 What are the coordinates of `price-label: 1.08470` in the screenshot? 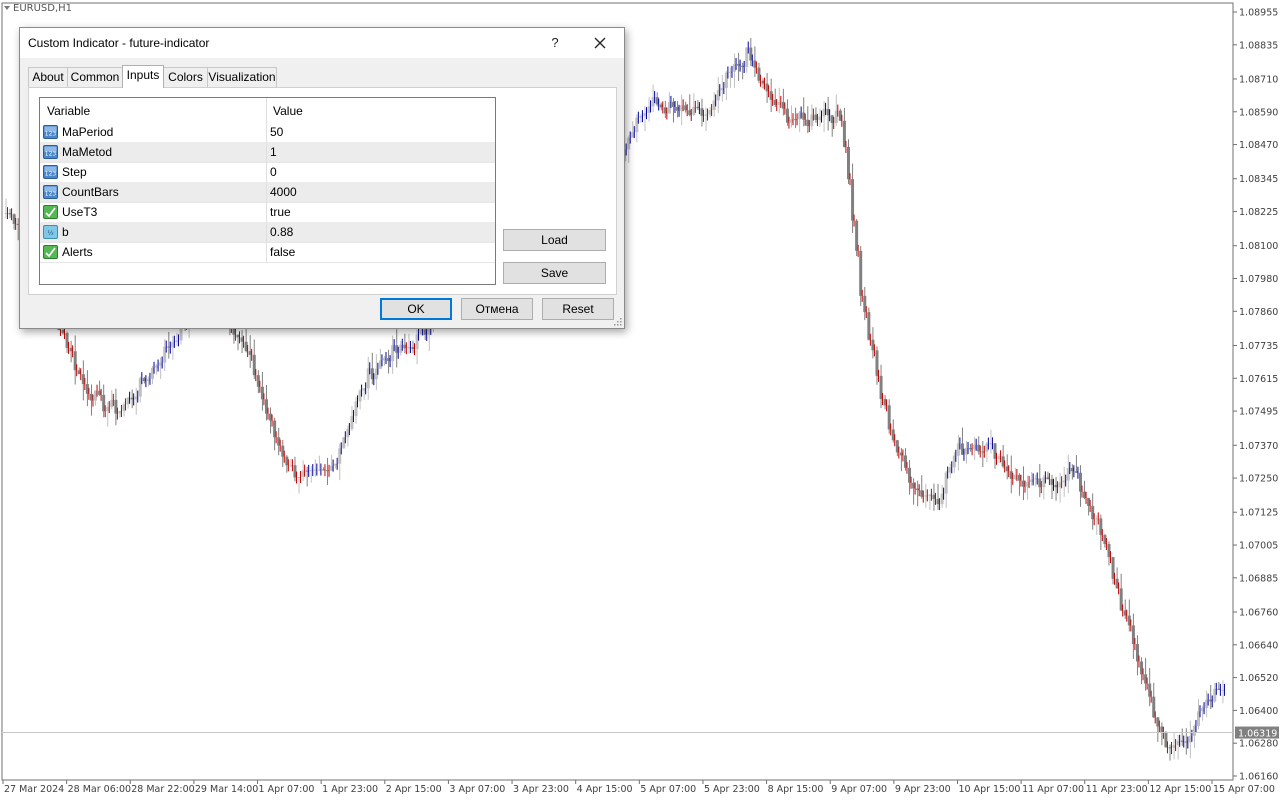 It's located at (1258, 145).